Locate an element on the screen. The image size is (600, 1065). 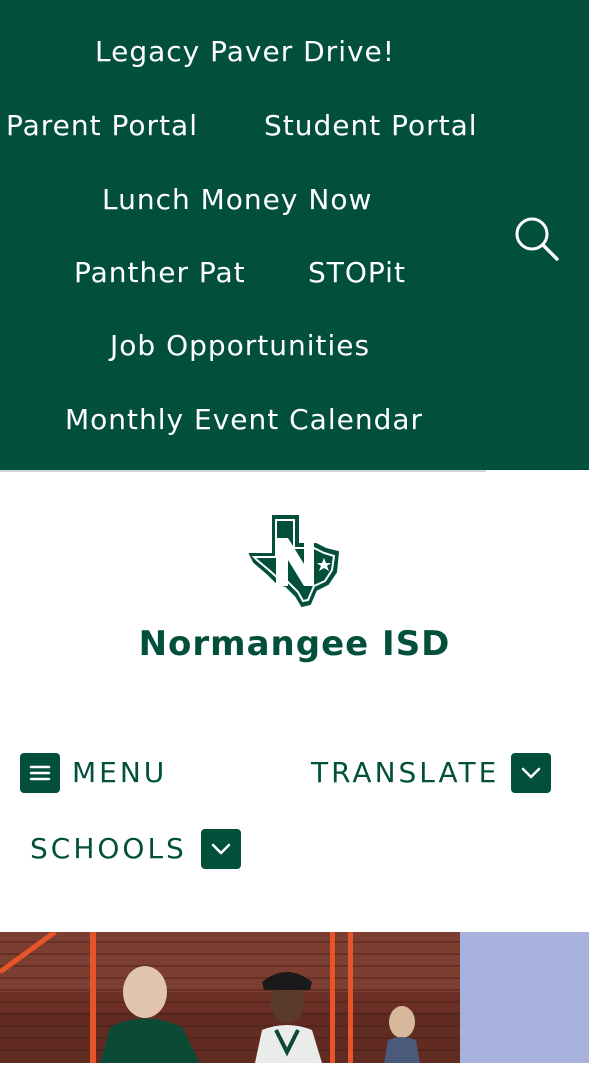
schools-chevron-box is located at coordinates (220, 849).